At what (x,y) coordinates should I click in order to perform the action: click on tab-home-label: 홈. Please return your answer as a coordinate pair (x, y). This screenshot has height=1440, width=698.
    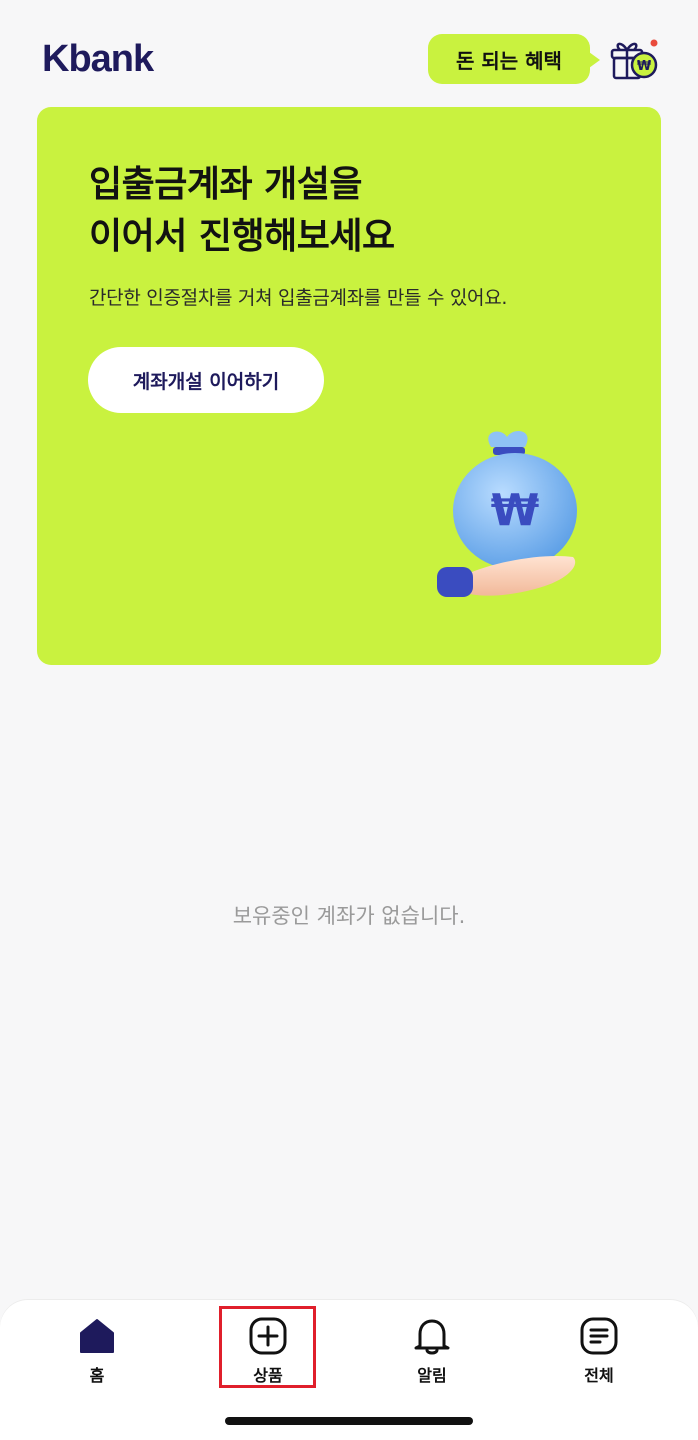
    Looking at the image, I should click on (97, 1375).